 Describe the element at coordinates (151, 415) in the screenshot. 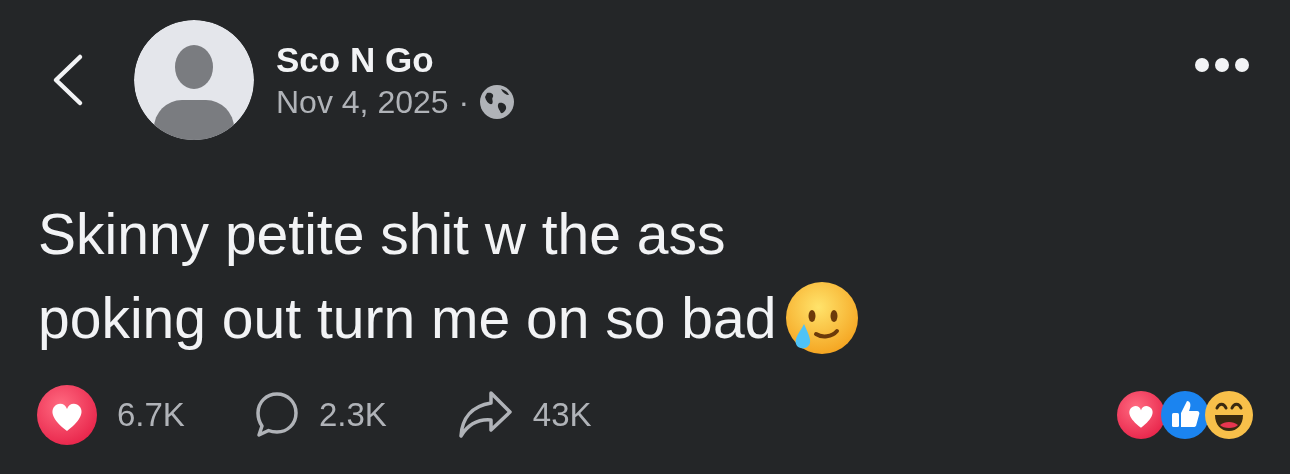

I see `likes-count: 6.7K` at that location.